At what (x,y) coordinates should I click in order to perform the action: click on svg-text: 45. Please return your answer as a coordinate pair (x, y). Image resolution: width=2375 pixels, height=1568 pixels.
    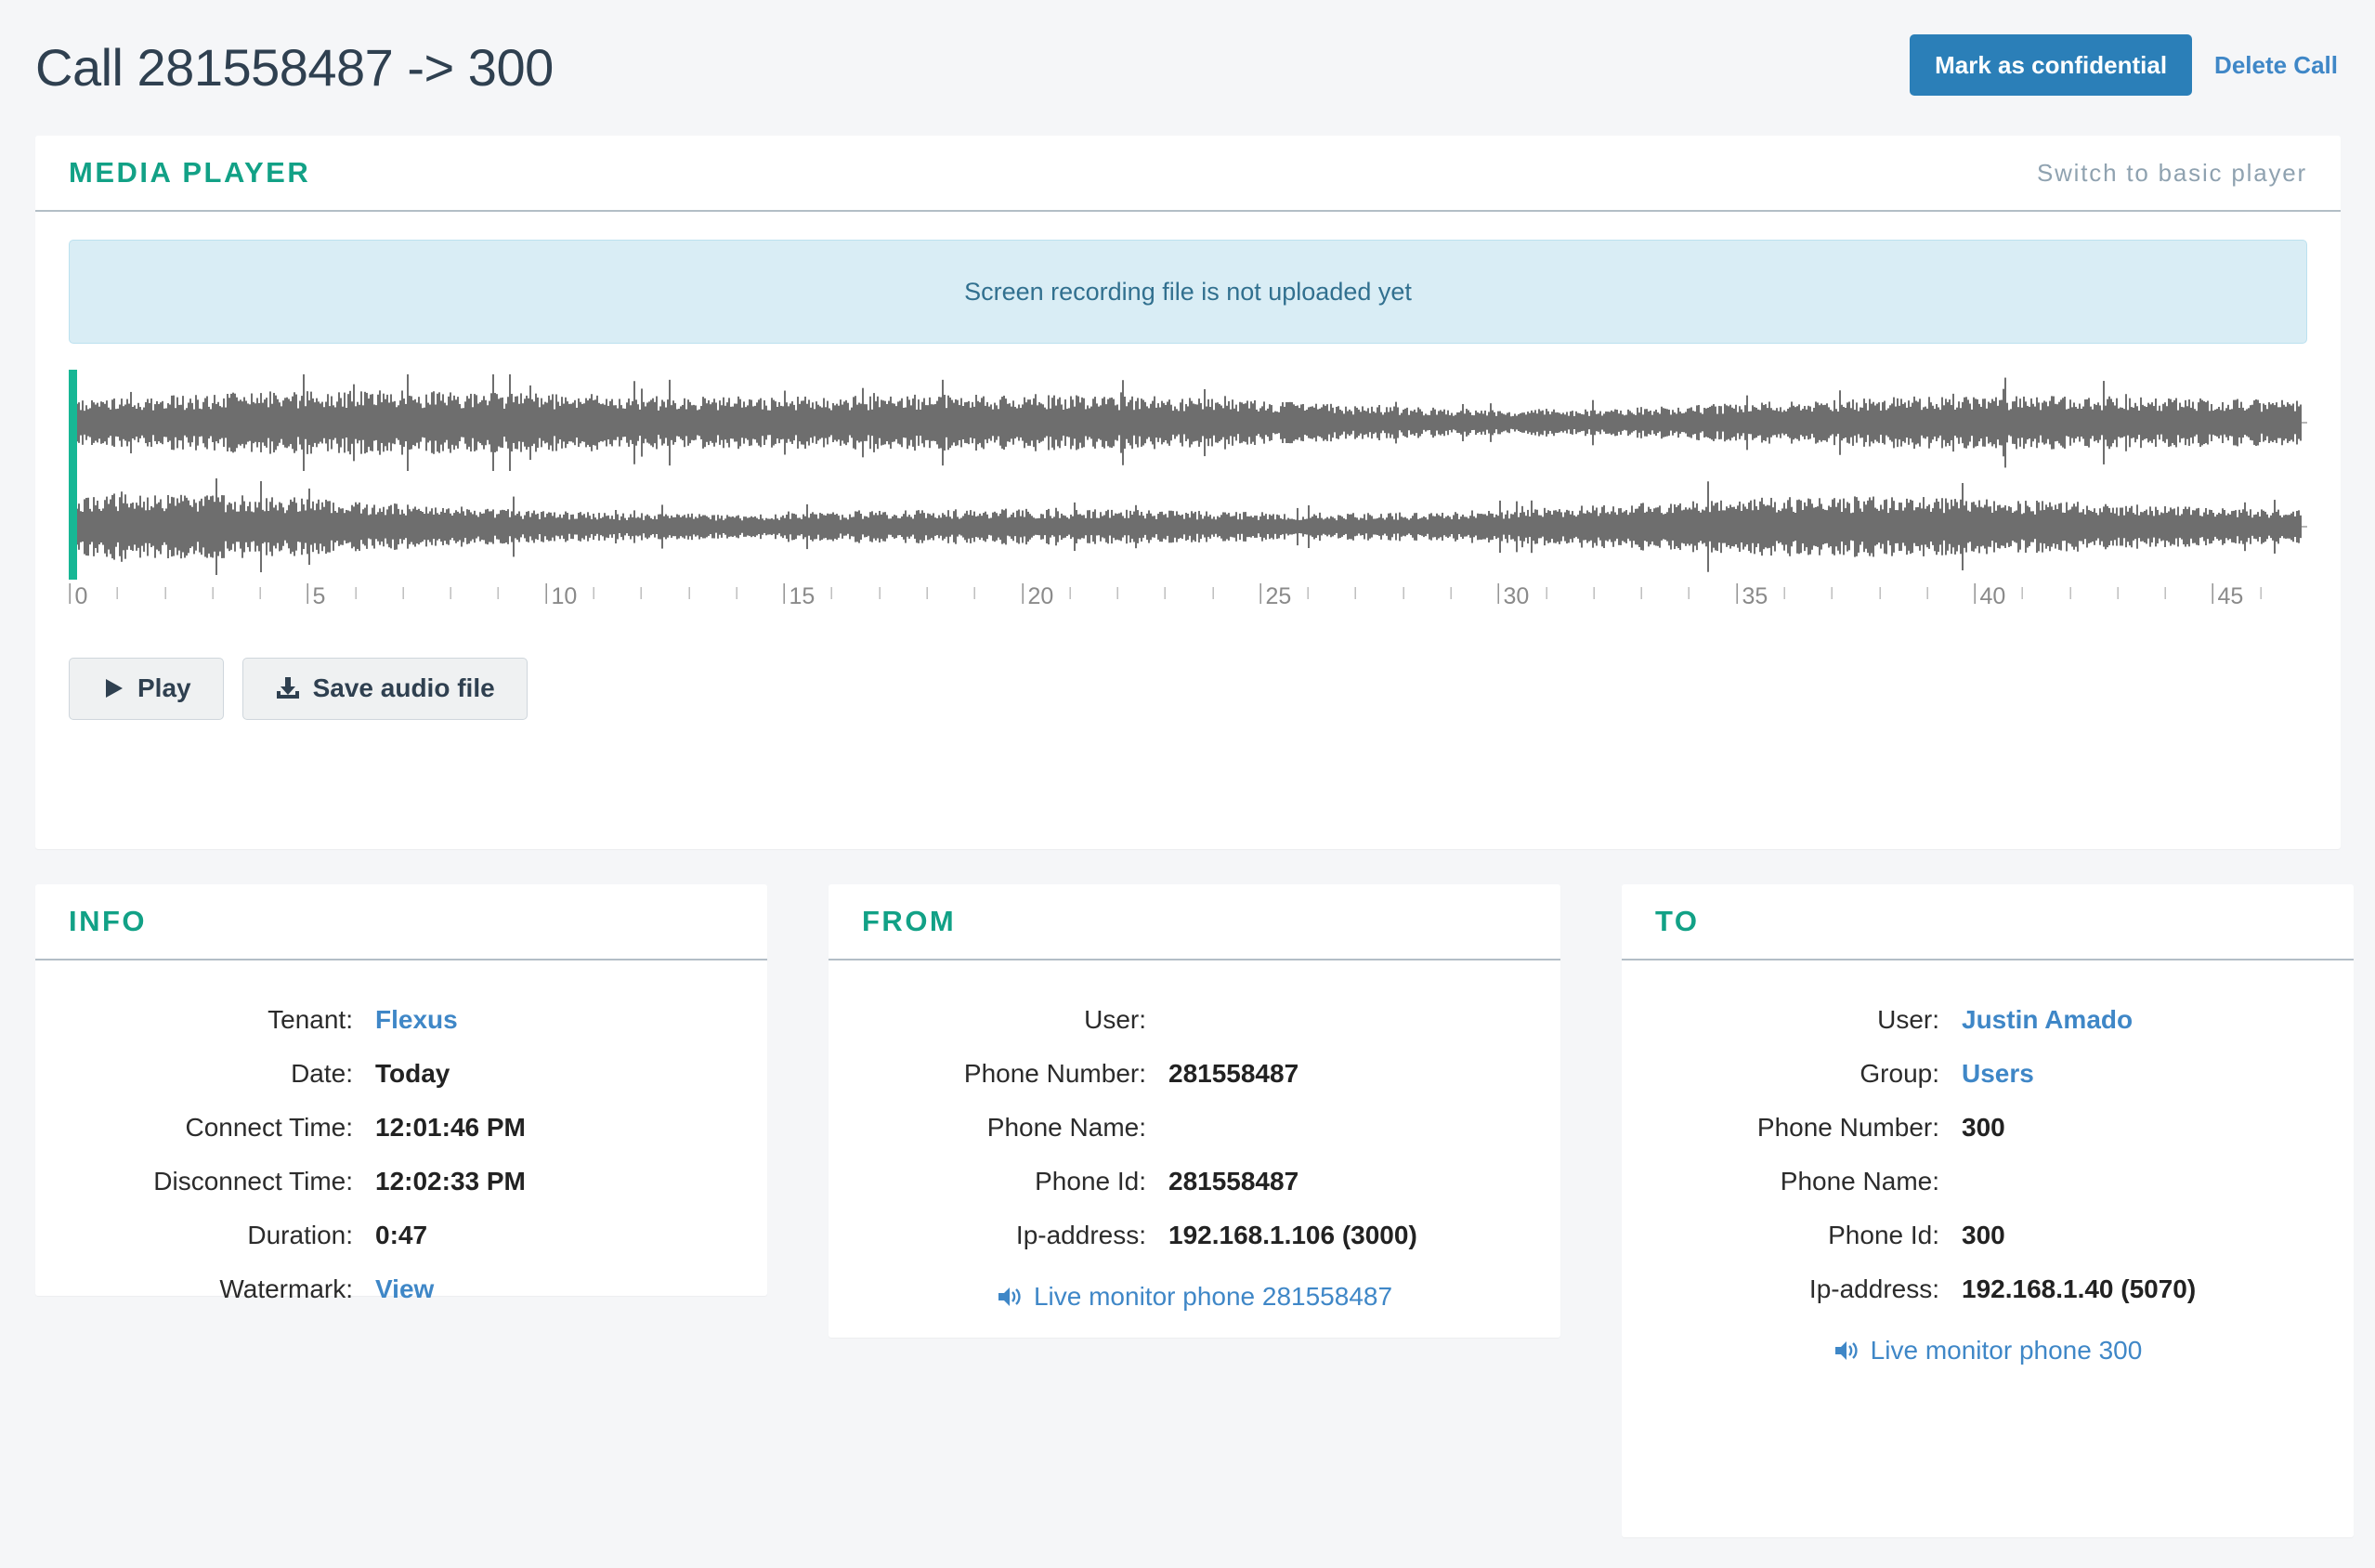
    Looking at the image, I should click on (2231, 596).